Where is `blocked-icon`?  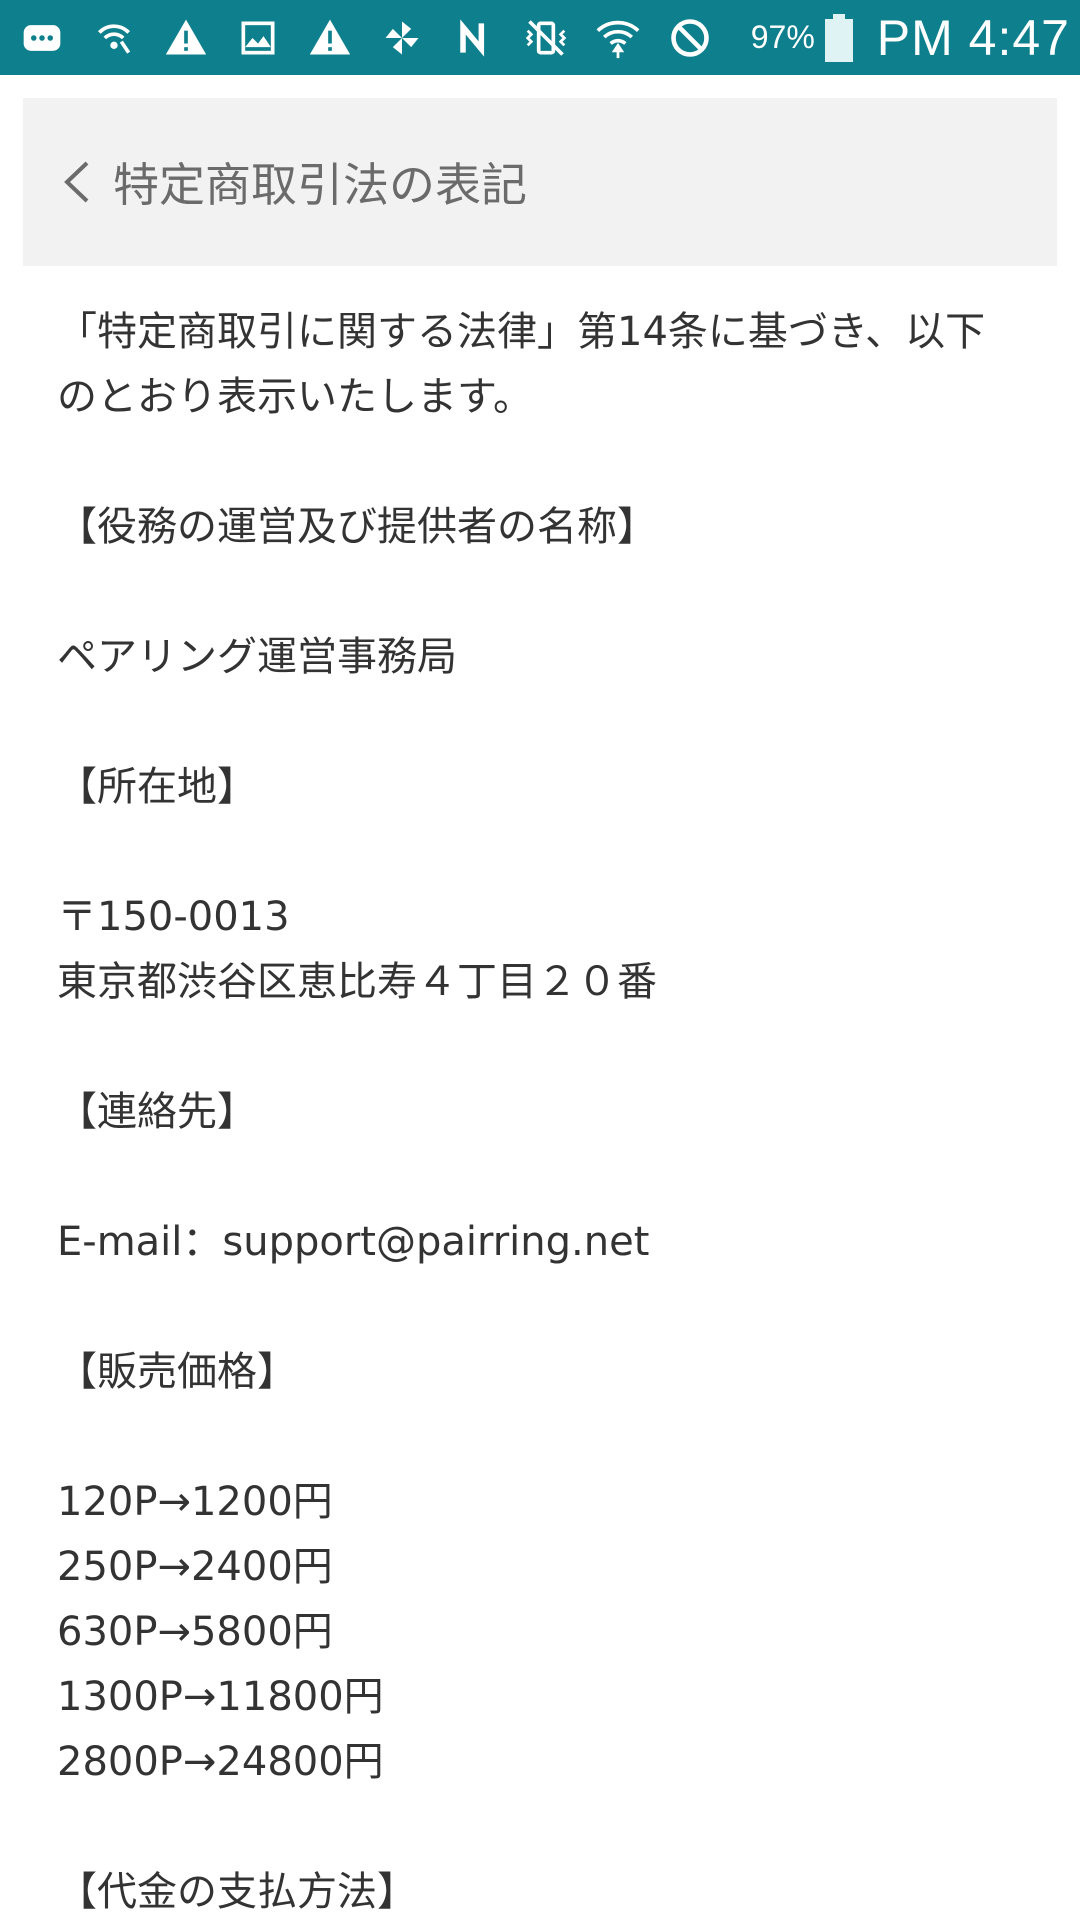
blocked-icon is located at coordinates (690, 38).